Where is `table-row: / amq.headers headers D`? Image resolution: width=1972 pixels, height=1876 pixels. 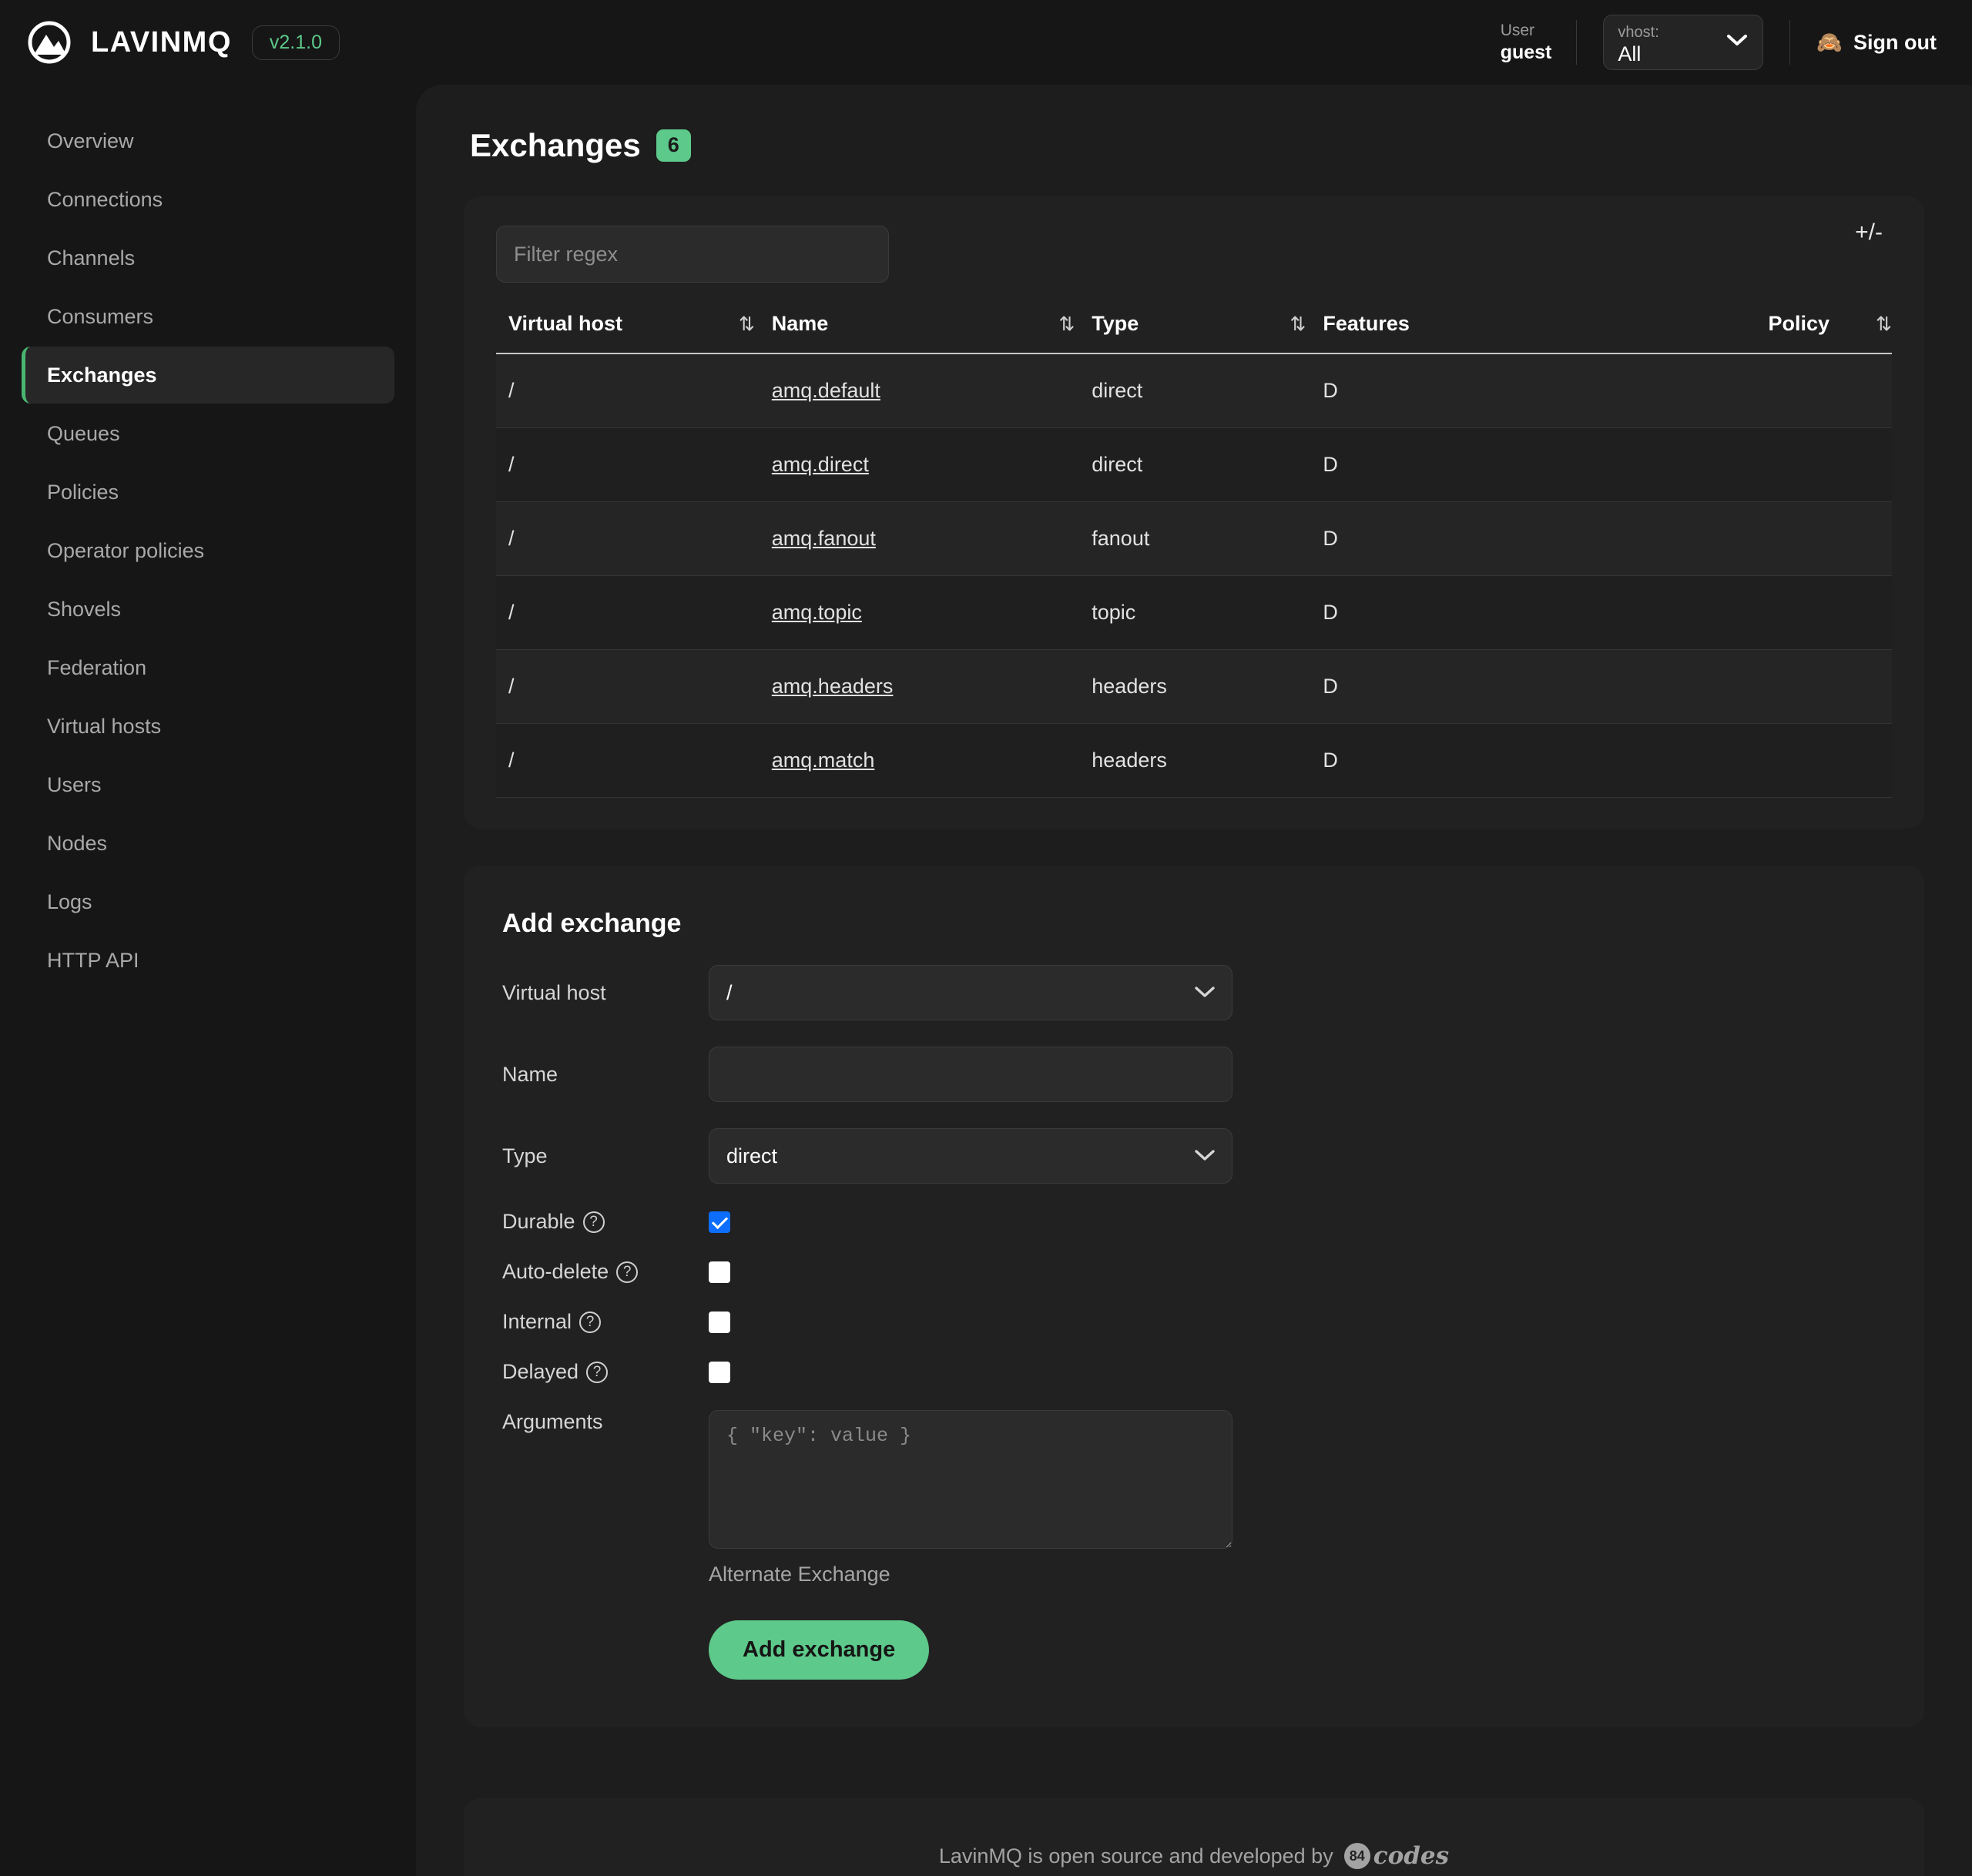
table-row: / amq.headers headers D is located at coordinates (1194, 686).